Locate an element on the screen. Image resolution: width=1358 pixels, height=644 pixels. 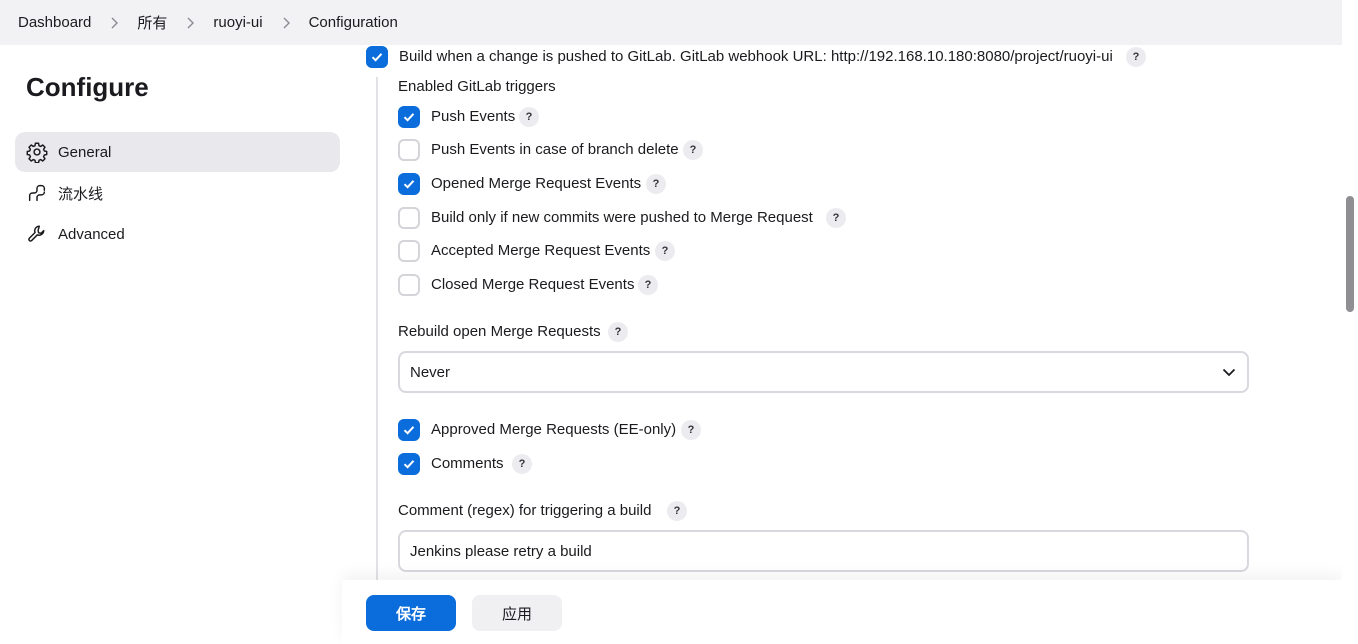
closed-mr-checkbox is located at coordinates (409, 285).